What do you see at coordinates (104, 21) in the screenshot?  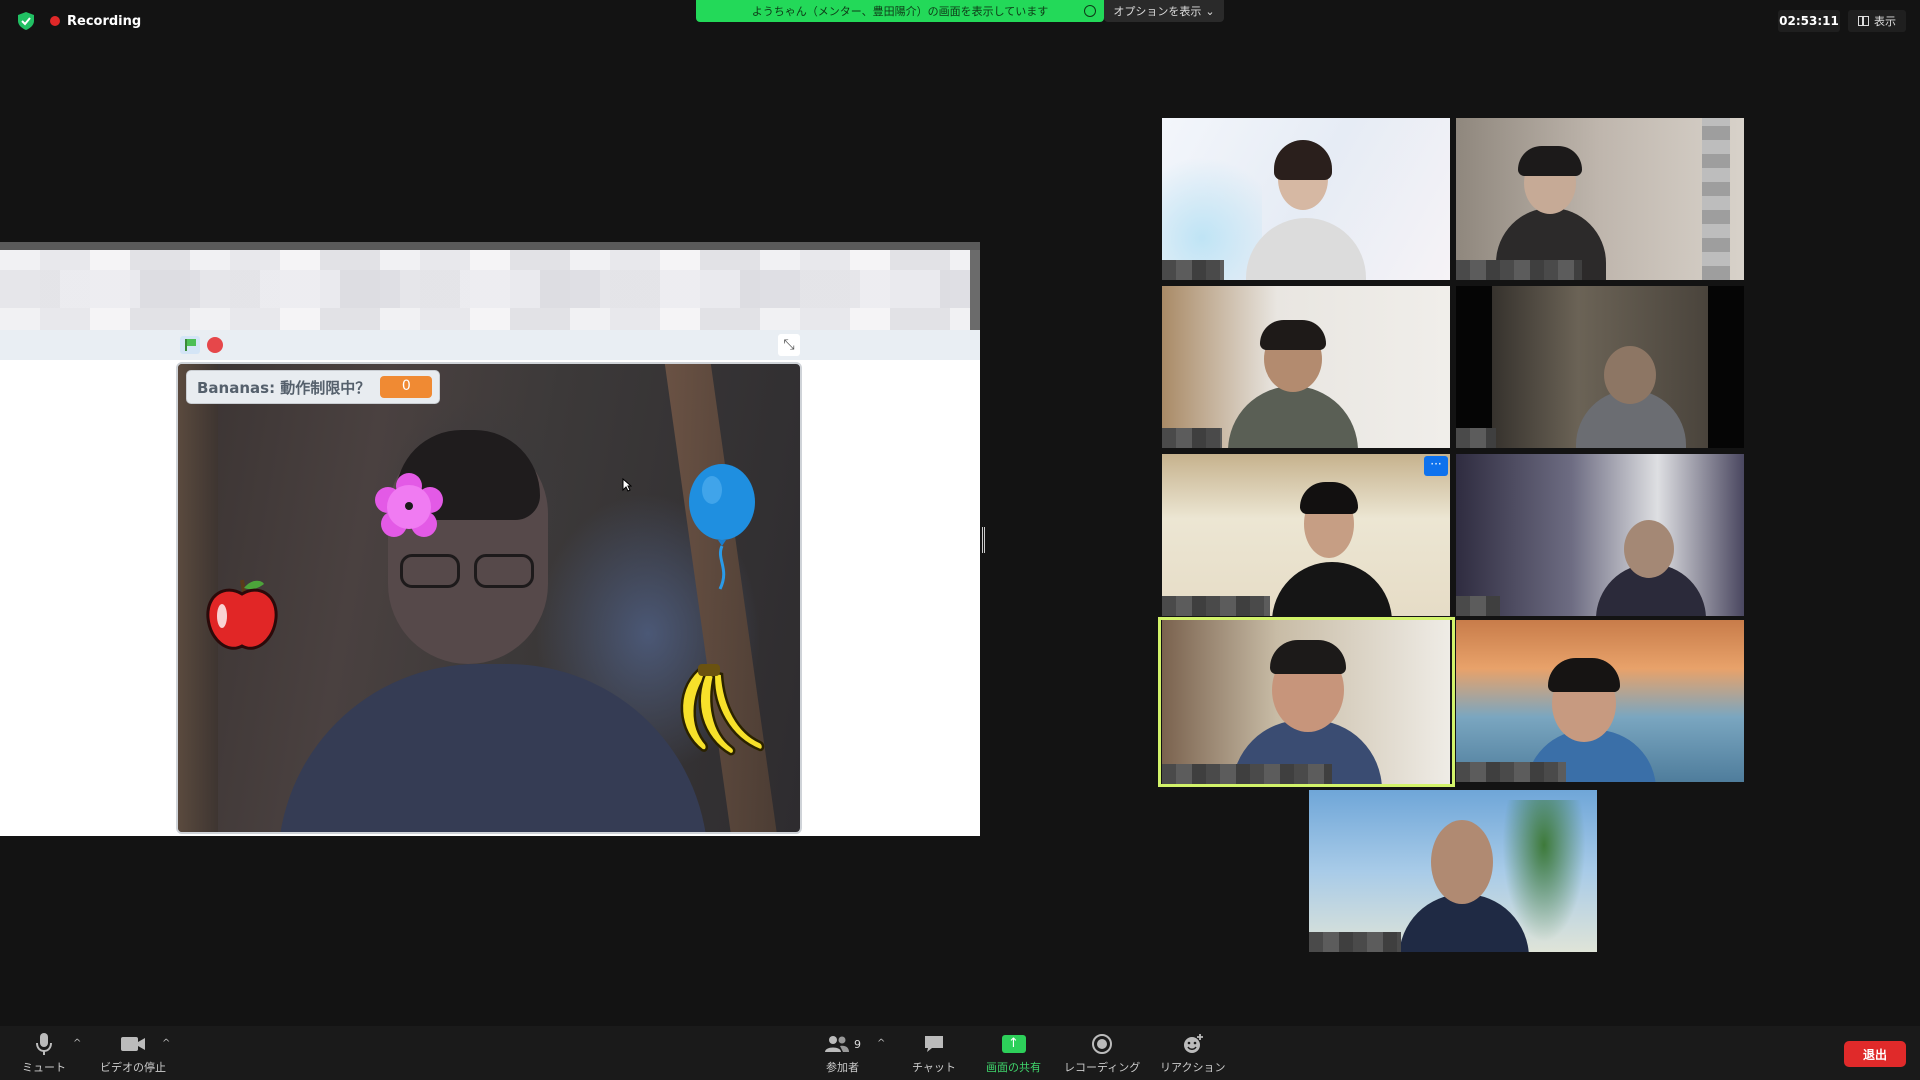 I see `recording-label: Recording` at bounding box center [104, 21].